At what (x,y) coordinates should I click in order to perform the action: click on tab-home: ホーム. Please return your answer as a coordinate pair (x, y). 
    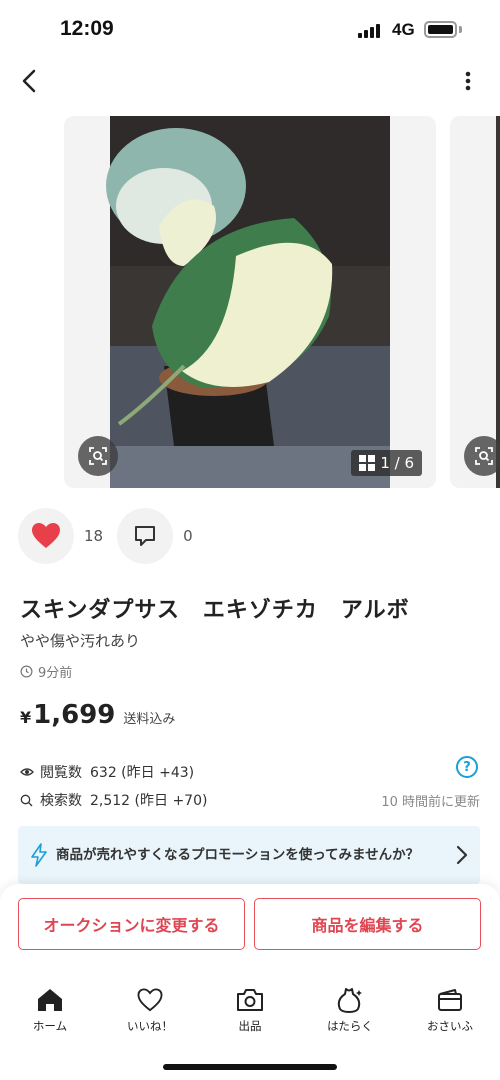
    Looking at the image, I should click on (50, 1011).